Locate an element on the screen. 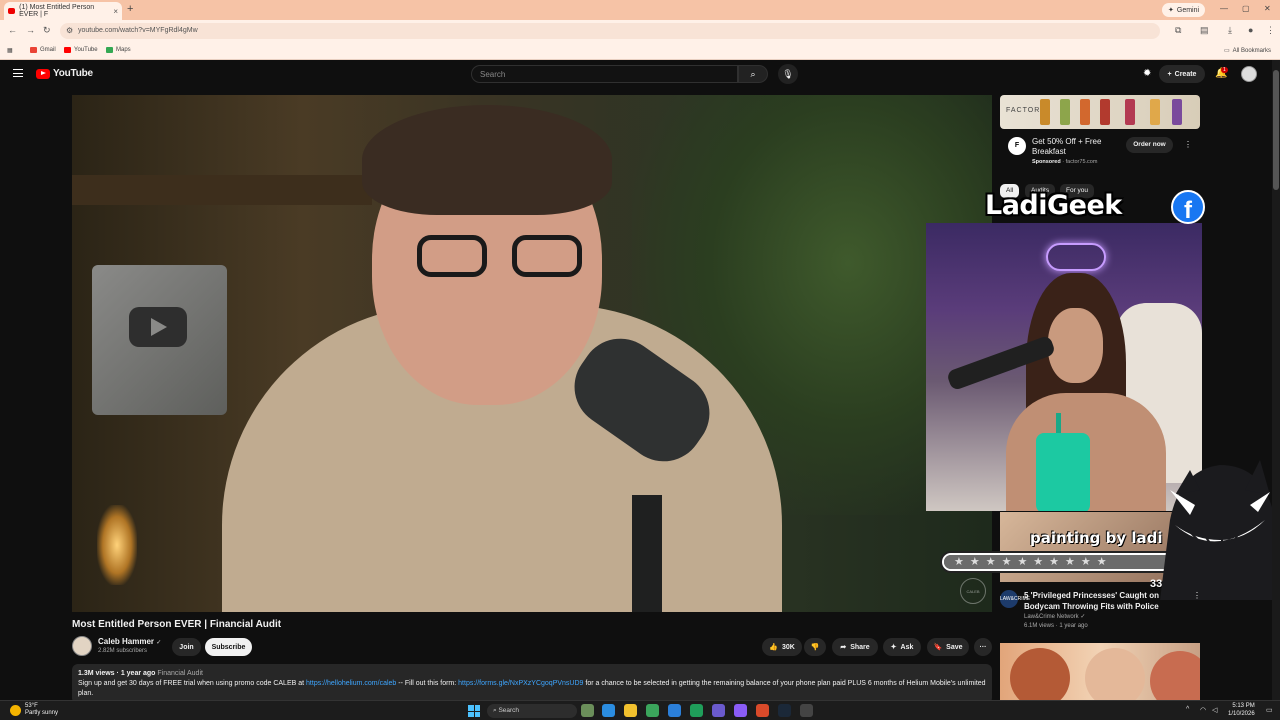  helium-link: https://hellohelium.com/caleb is located at coordinates (351, 683).